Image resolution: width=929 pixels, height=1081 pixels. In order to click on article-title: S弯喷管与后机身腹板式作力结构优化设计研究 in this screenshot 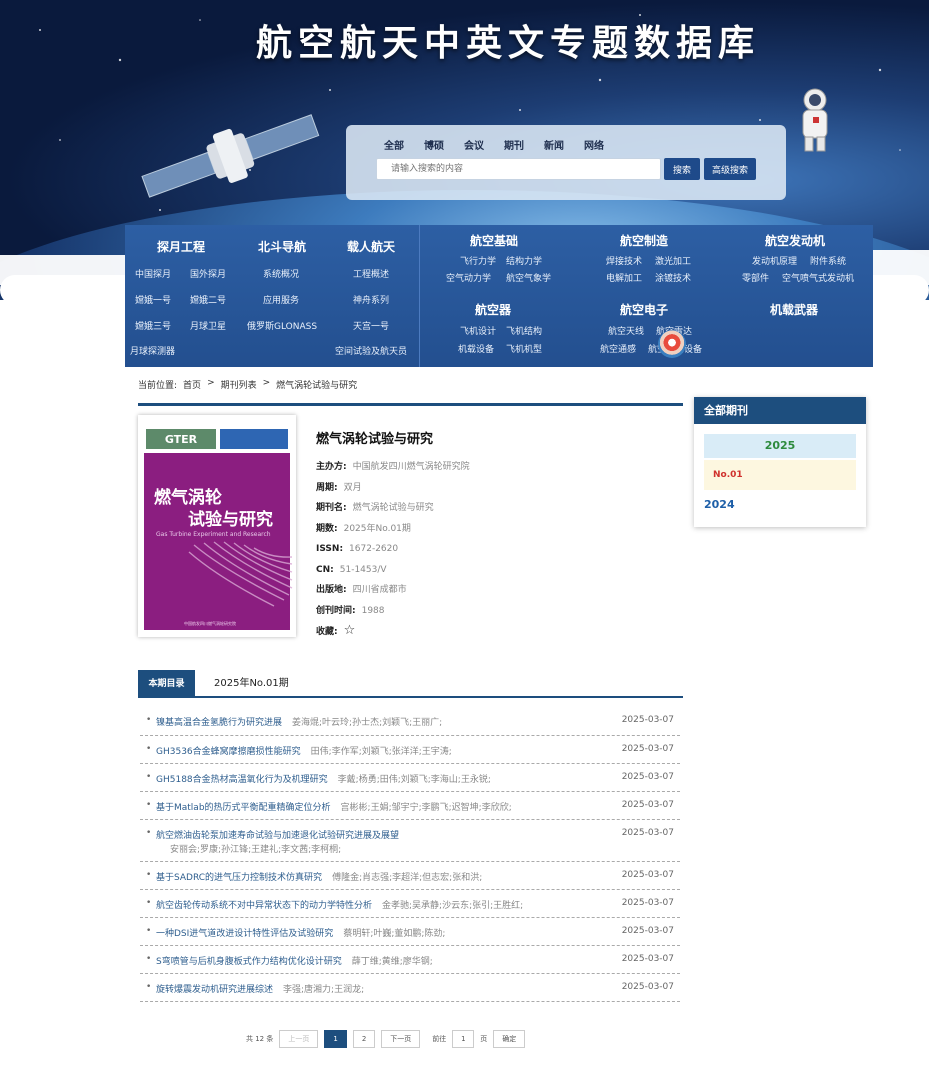, I will do `click(249, 962)`.